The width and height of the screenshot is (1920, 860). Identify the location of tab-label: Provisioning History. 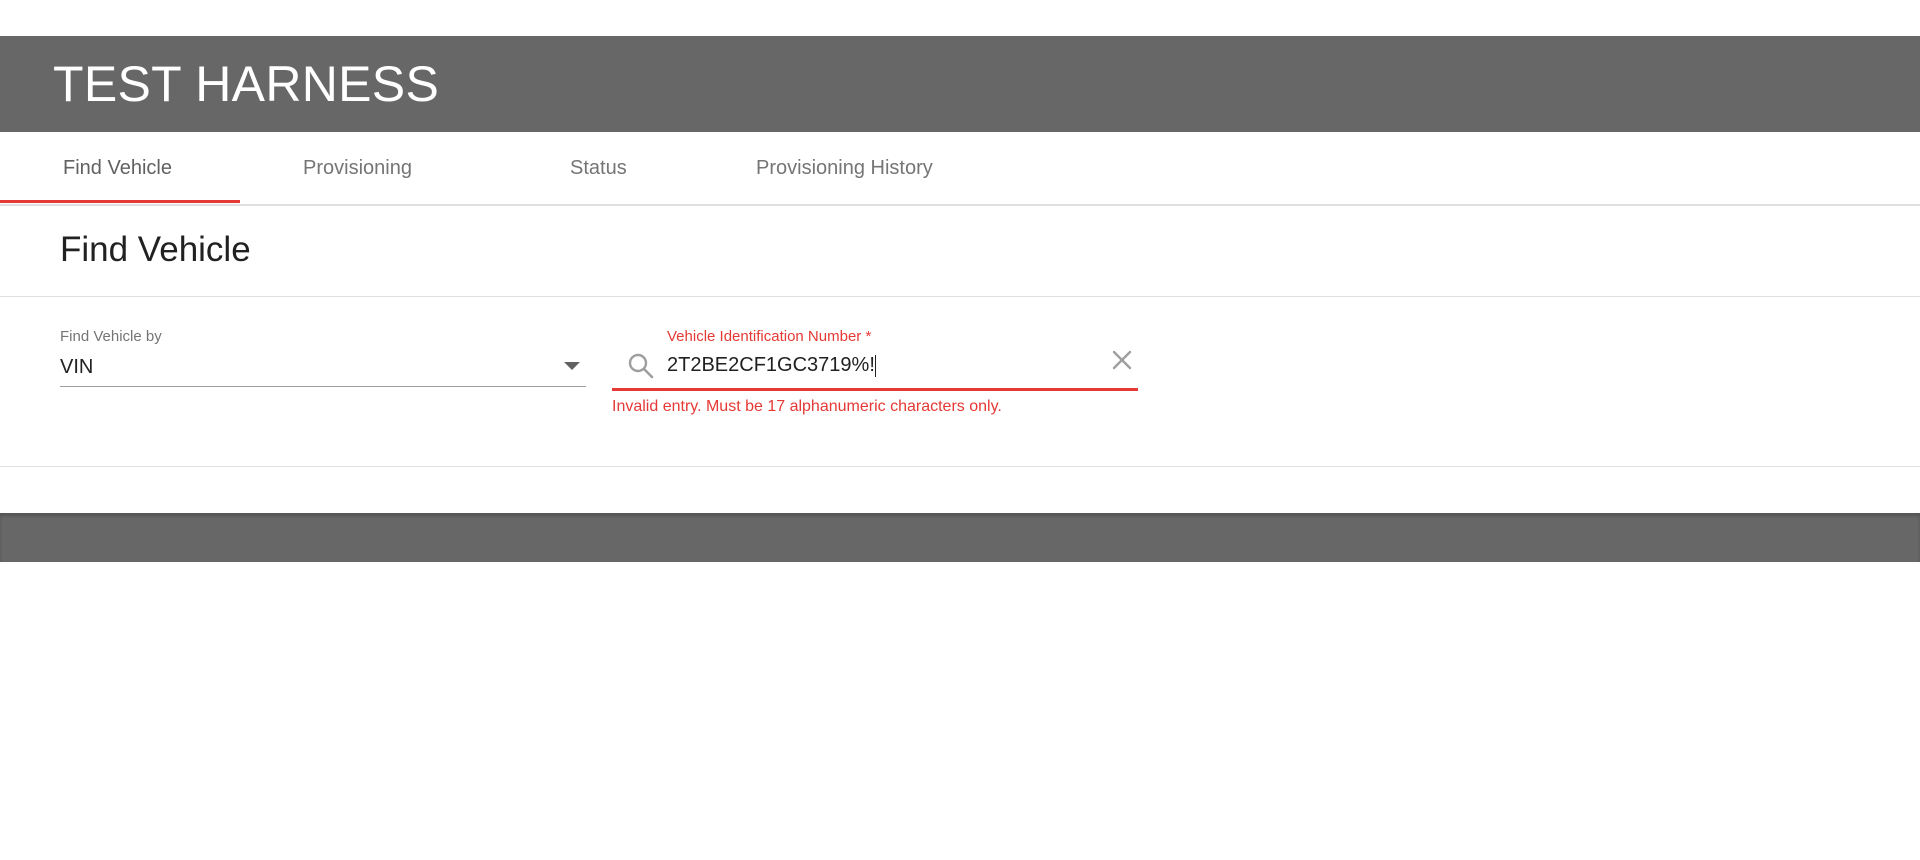
(844, 167).